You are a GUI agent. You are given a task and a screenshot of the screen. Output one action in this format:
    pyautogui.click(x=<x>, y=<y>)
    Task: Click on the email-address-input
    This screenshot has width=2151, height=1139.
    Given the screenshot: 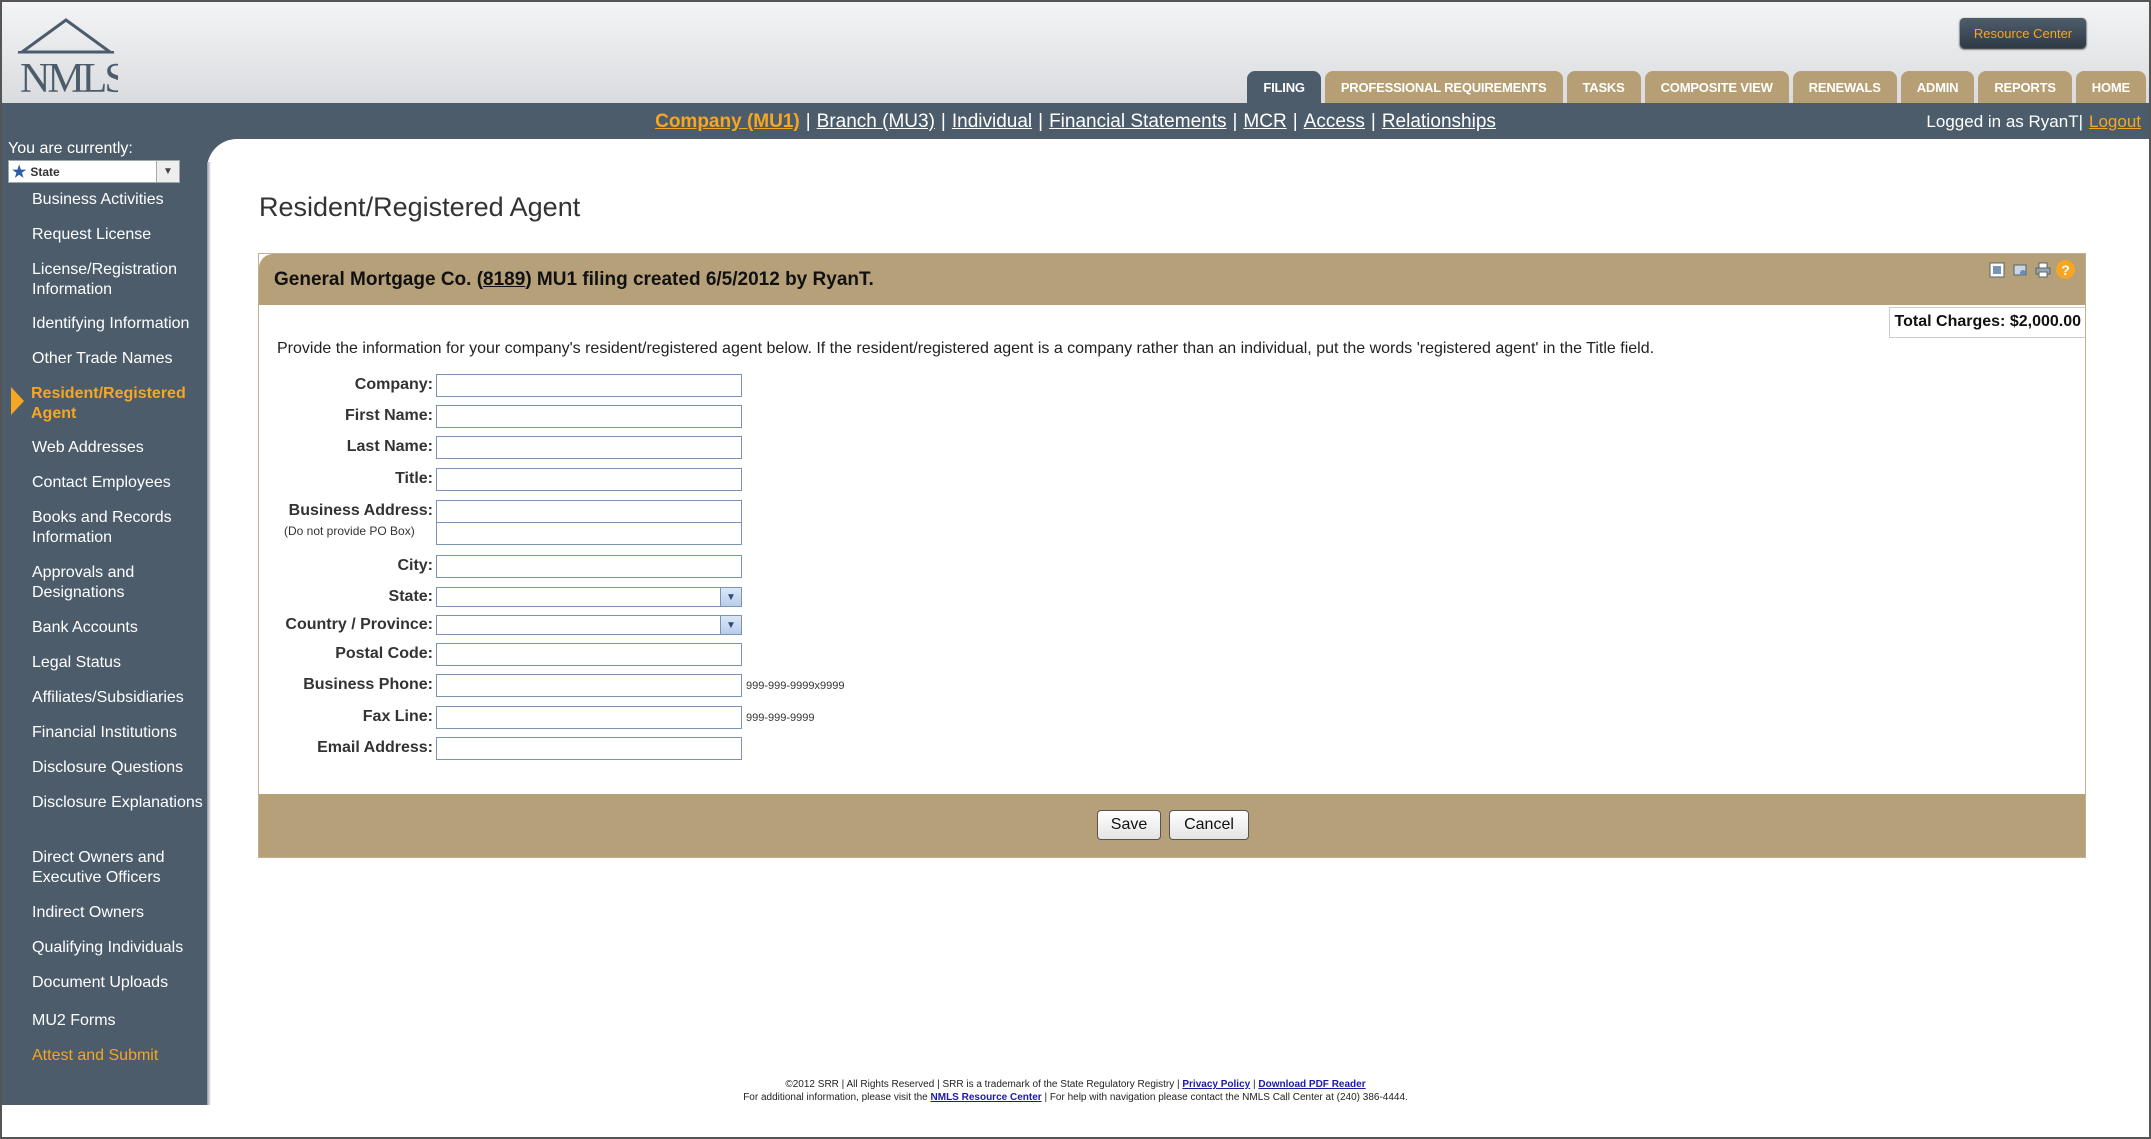 What is the action you would take?
    pyautogui.click(x=589, y=748)
    